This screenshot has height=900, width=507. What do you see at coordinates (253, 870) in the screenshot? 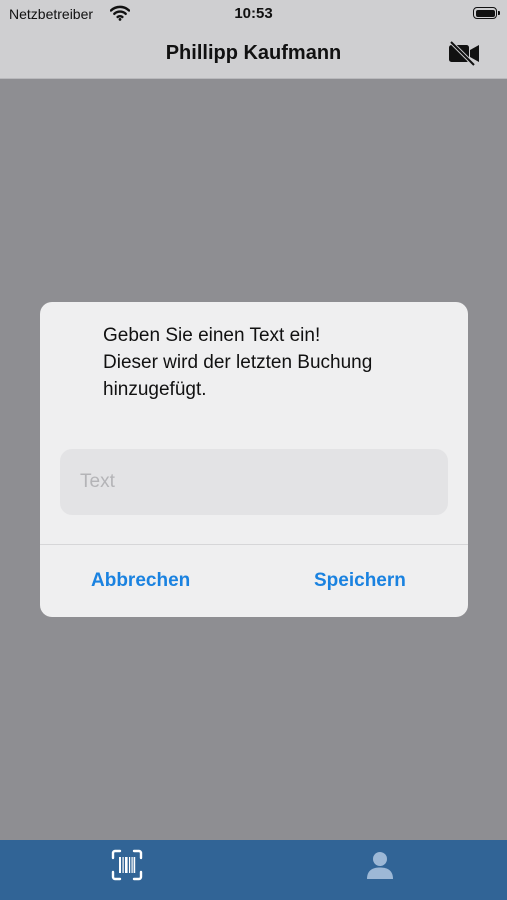
I see `tab-bar` at bounding box center [253, 870].